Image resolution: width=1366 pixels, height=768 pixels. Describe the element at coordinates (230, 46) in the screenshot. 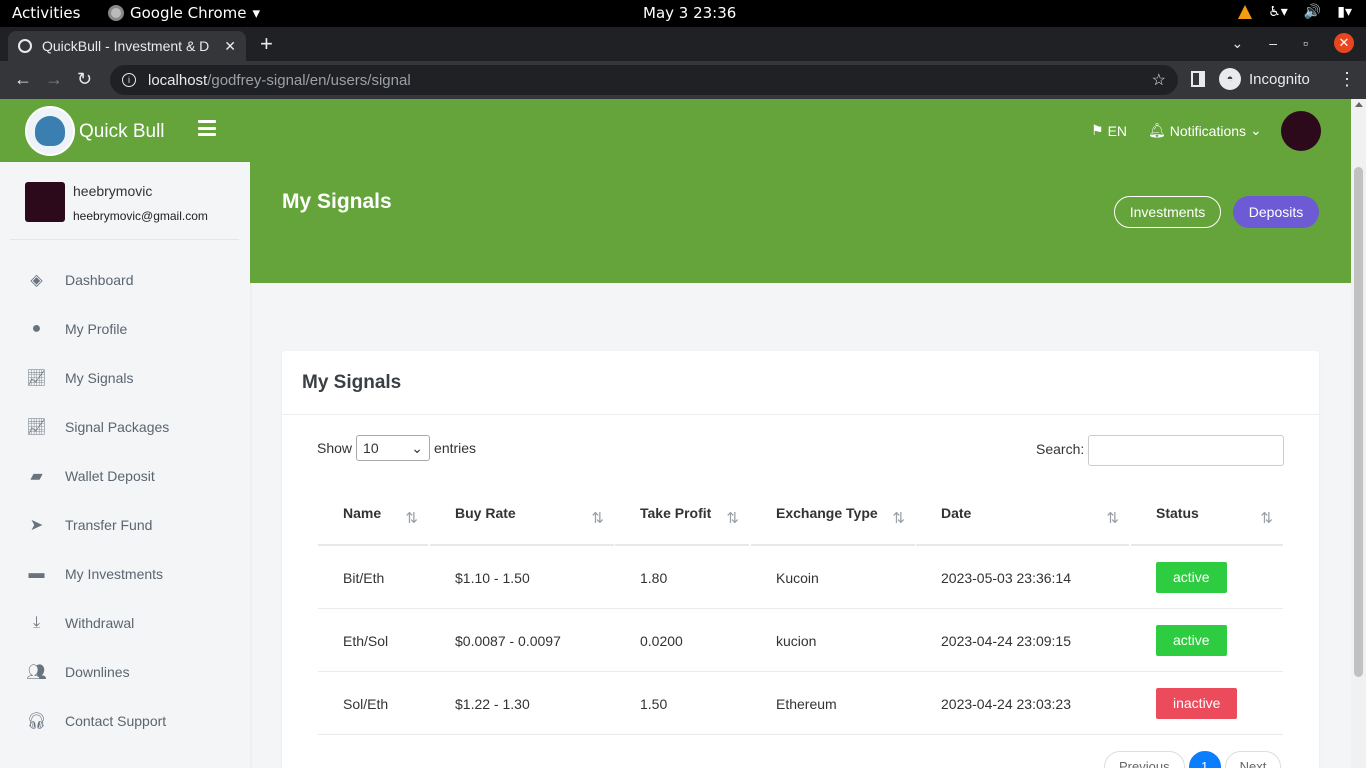

I see `close-tab-icon: ✕` at that location.